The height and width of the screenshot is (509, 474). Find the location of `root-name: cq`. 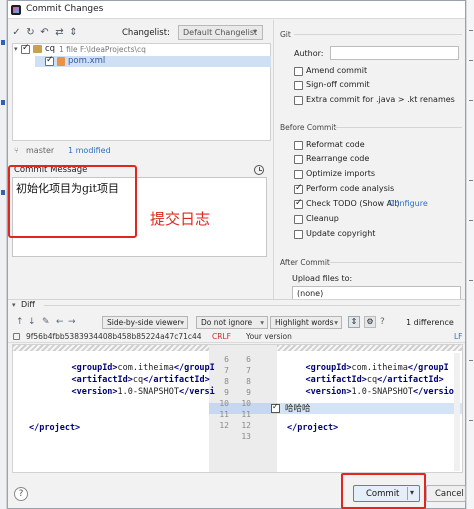

root-name: cq is located at coordinates (50, 49).